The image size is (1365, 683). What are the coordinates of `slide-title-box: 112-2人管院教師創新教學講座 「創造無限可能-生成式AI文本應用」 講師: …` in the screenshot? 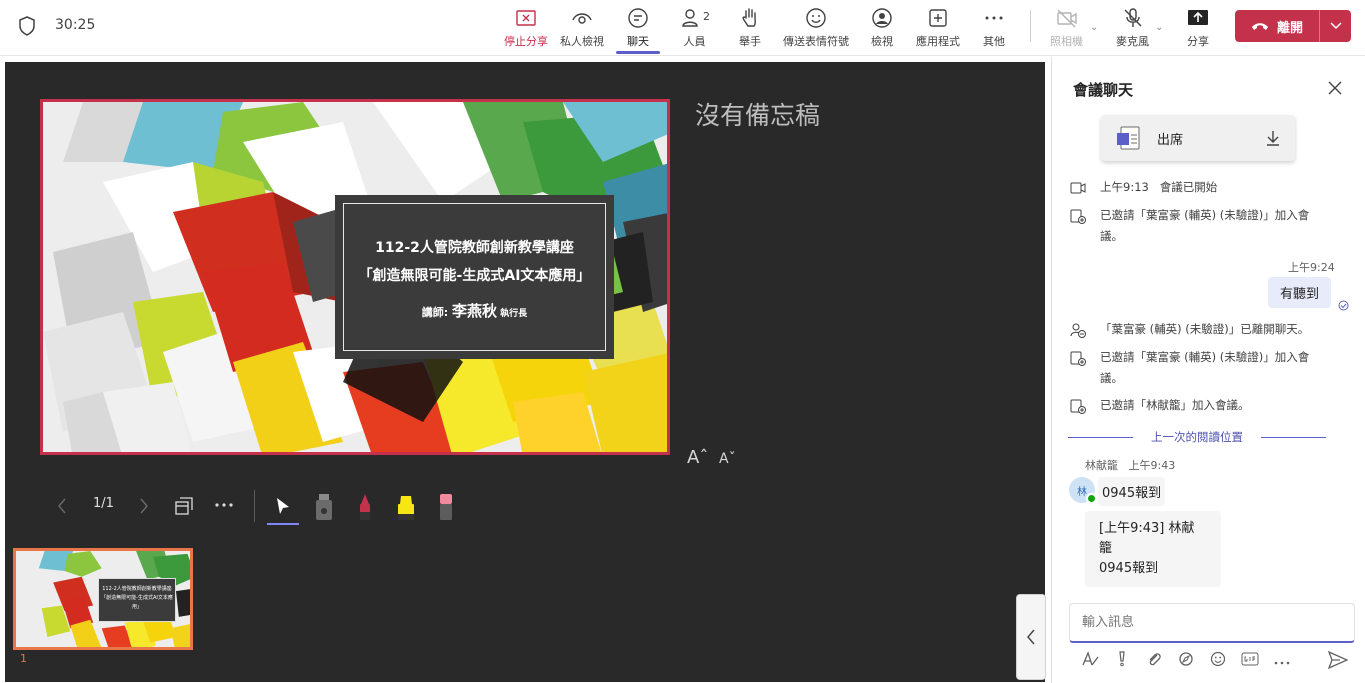 It's located at (474, 277).